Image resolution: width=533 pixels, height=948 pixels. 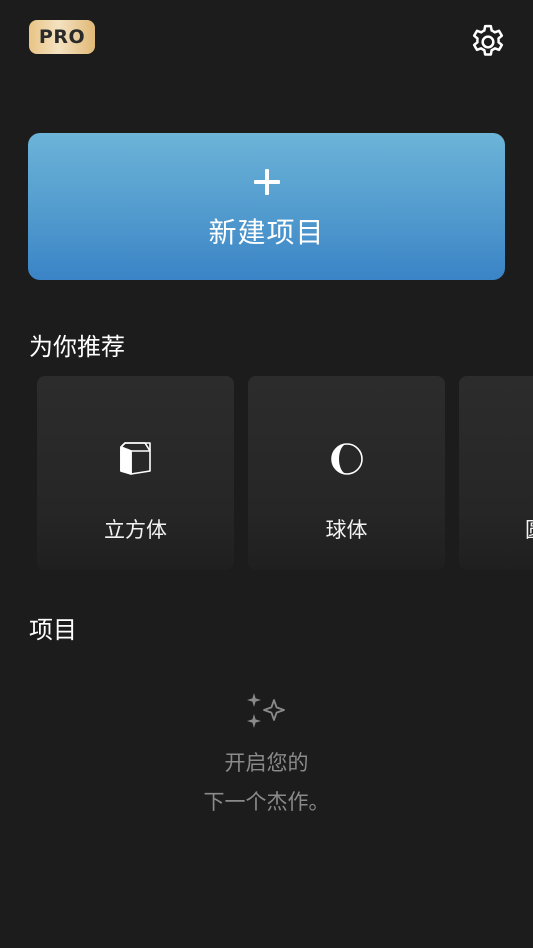 I want to click on recommended-card-sphere: 球体, so click(x=346, y=473).